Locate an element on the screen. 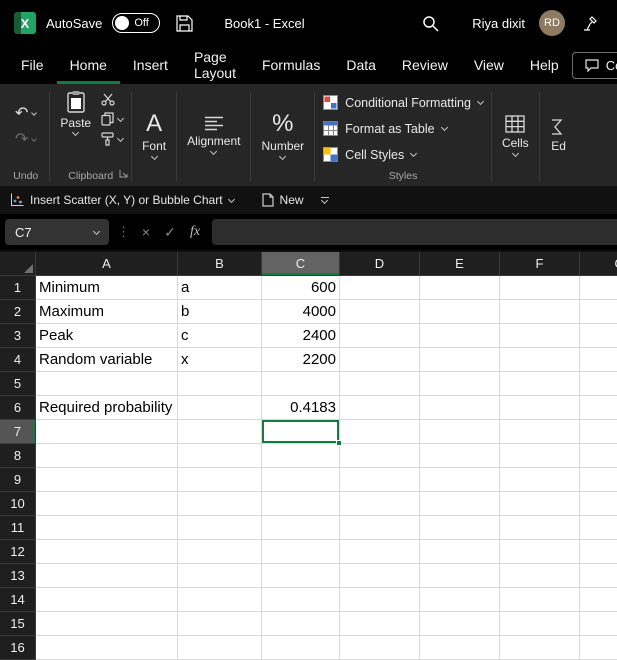 The width and height of the screenshot is (617, 660). row-header-10: 10 is located at coordinates (18, 504).